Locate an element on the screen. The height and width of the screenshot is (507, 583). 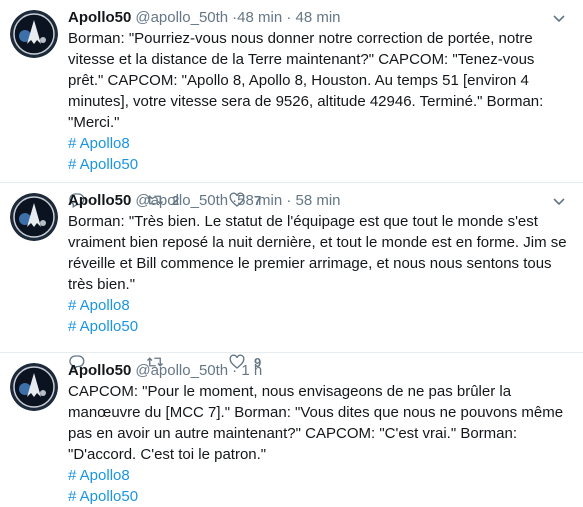
timestamp: ·58 min · 58 min is located at coordinates (286, 201).